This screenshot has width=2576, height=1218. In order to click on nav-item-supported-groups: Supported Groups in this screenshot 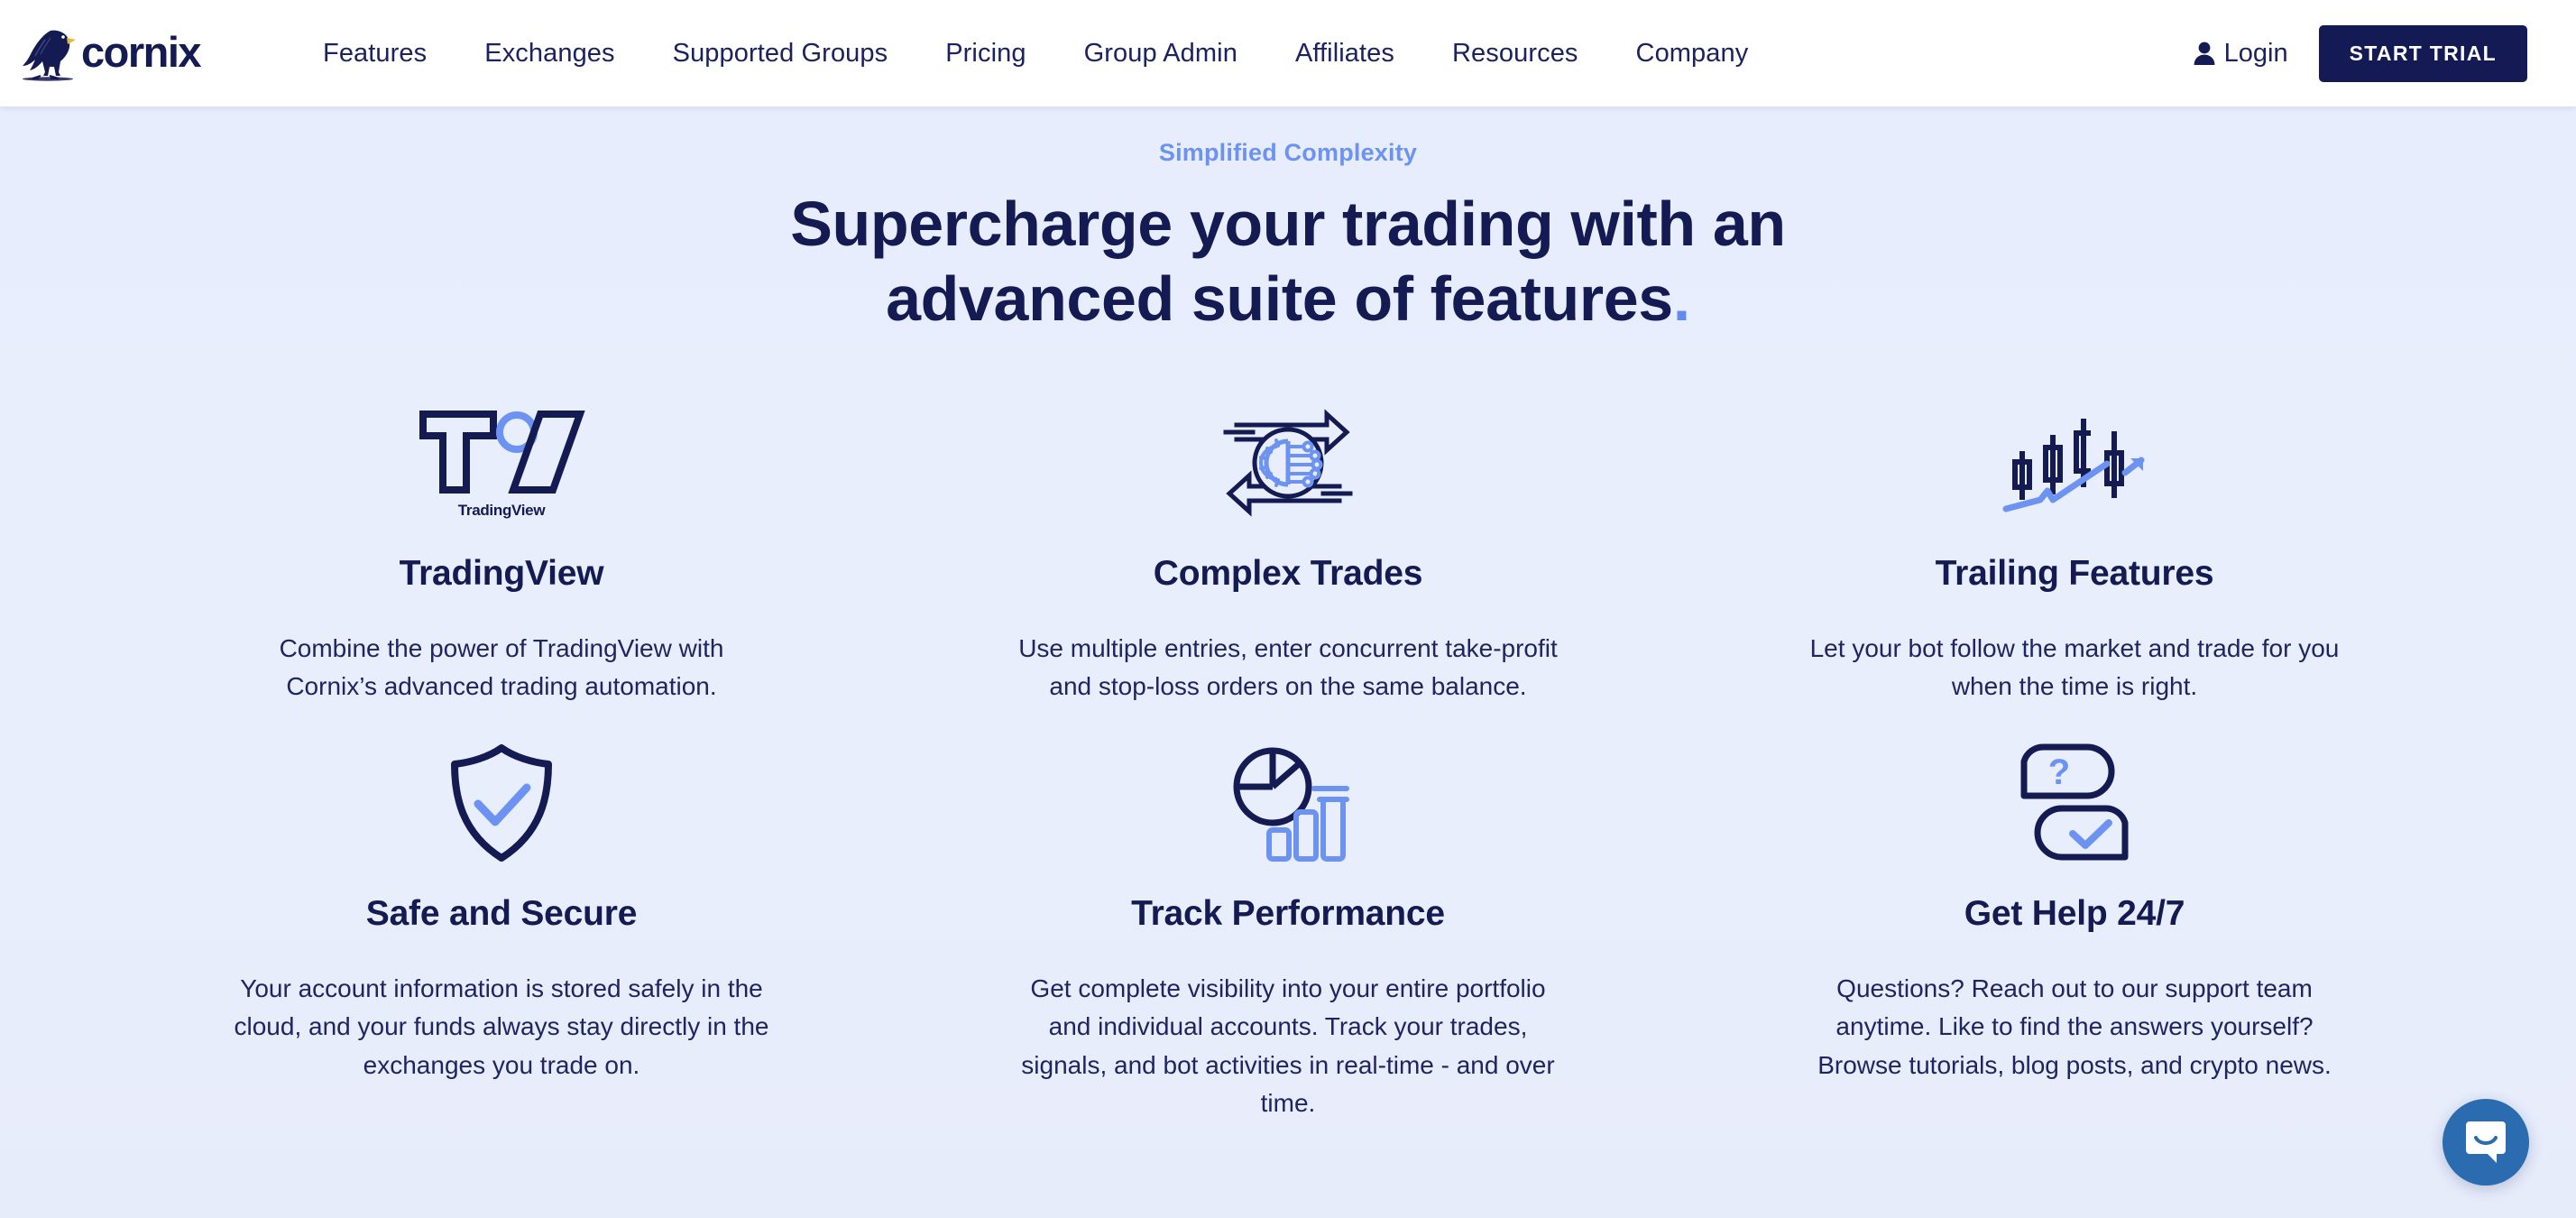, I will do `click(780, 54)`.